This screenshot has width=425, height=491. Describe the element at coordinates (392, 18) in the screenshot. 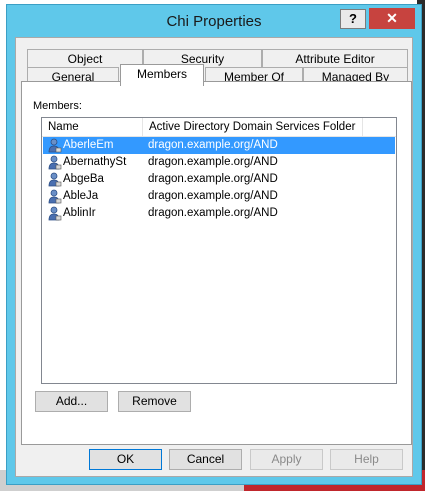

I see `close-button: ✕` at that location.